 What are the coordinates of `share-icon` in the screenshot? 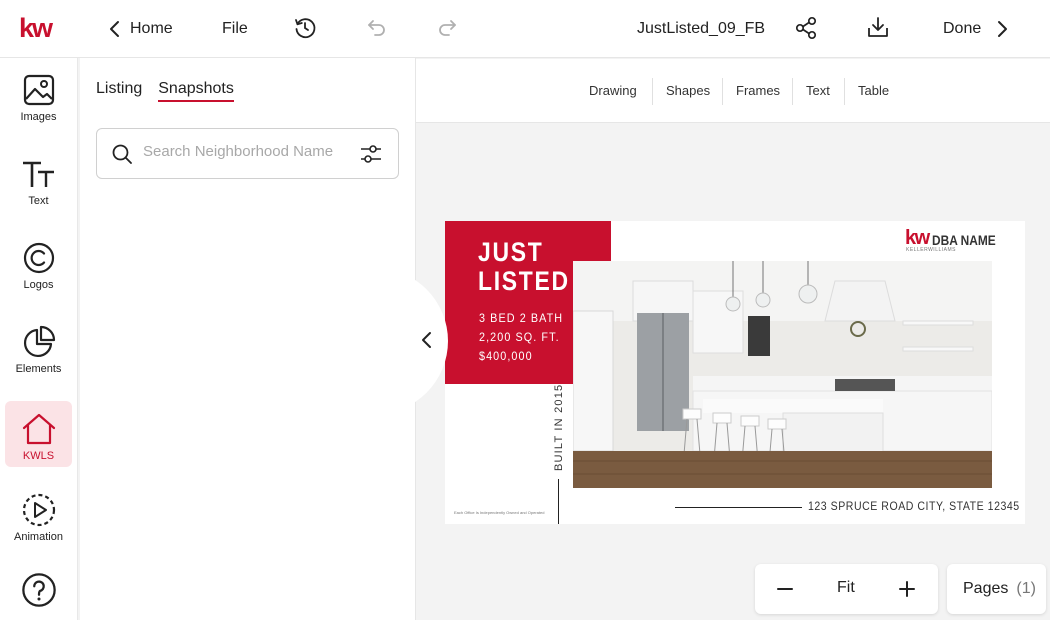 It's located at (807, 28).